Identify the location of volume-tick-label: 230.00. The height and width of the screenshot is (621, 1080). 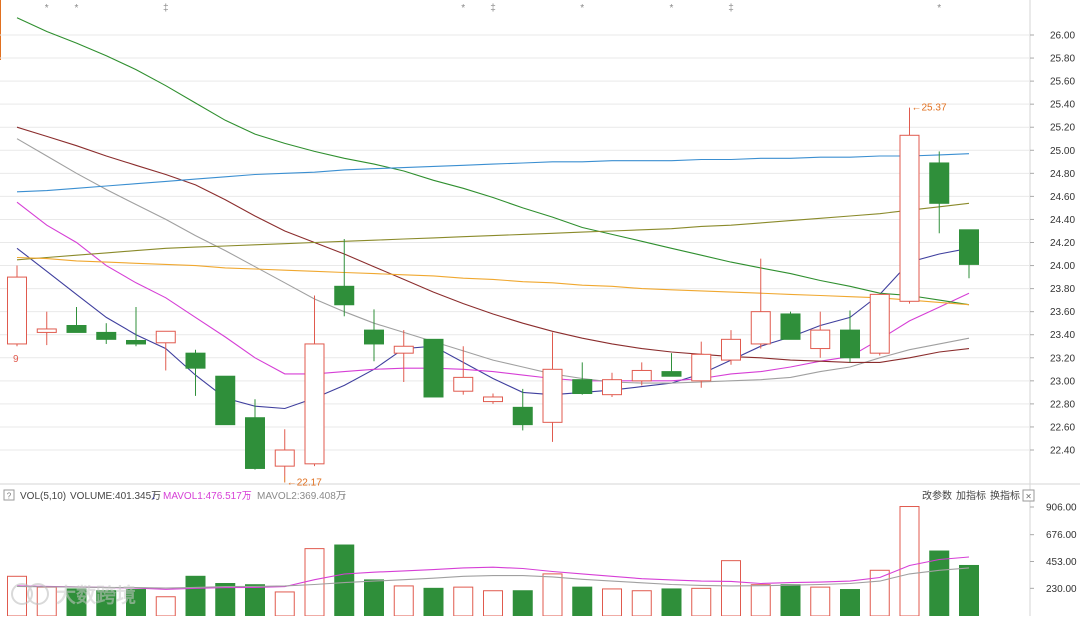
(1061, 589).